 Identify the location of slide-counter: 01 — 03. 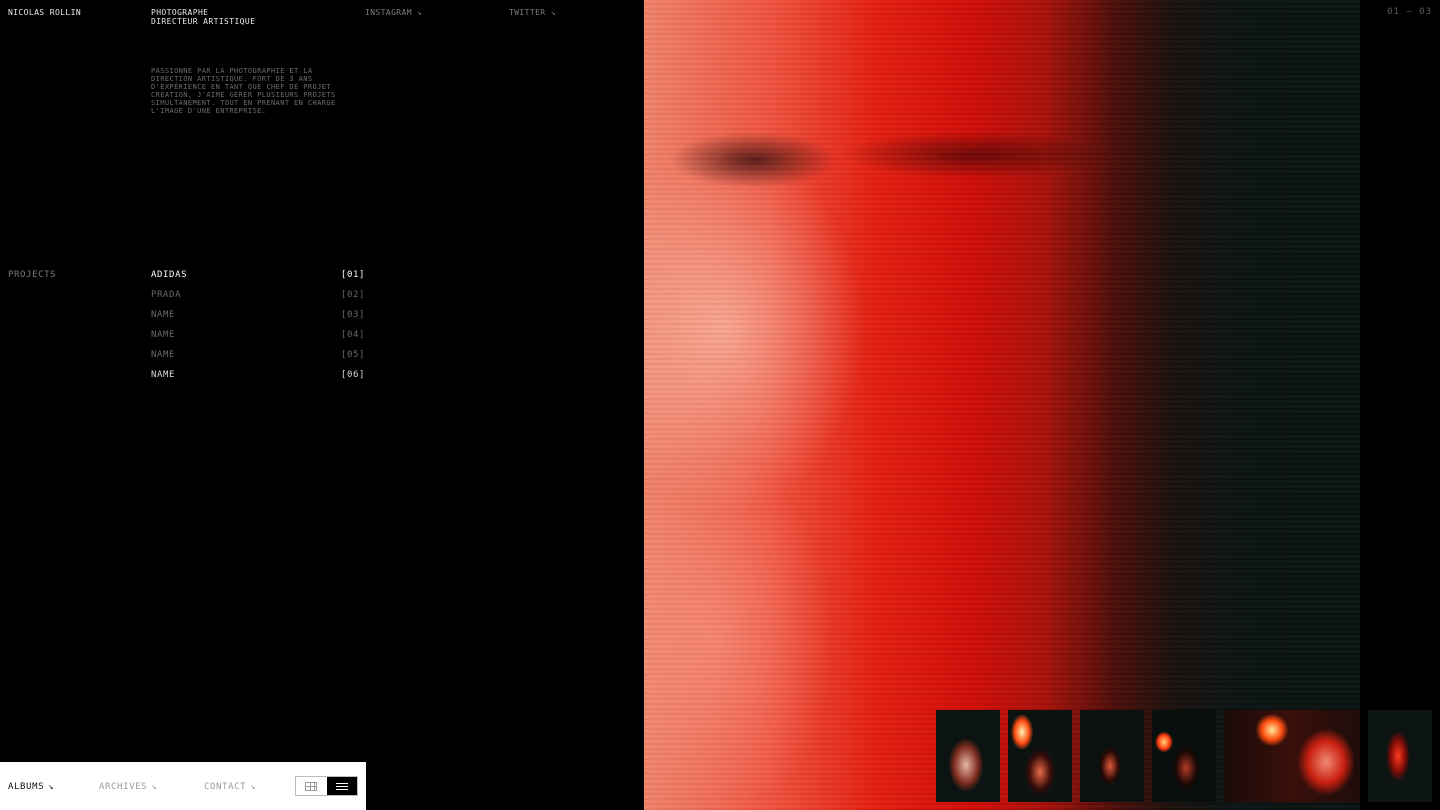
(1409, 12).